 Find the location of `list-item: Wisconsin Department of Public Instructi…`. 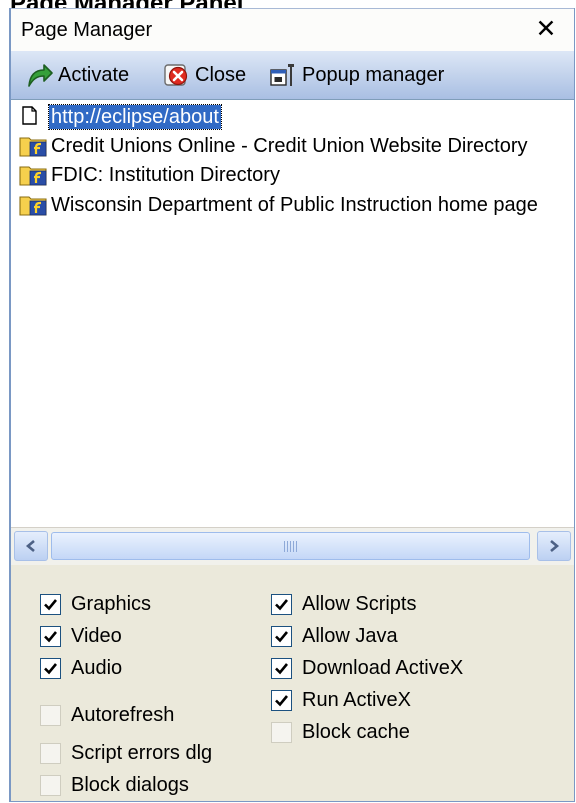

list-item: Wisconsin Department of Public Instructi… is located at coordinates (279, 205).